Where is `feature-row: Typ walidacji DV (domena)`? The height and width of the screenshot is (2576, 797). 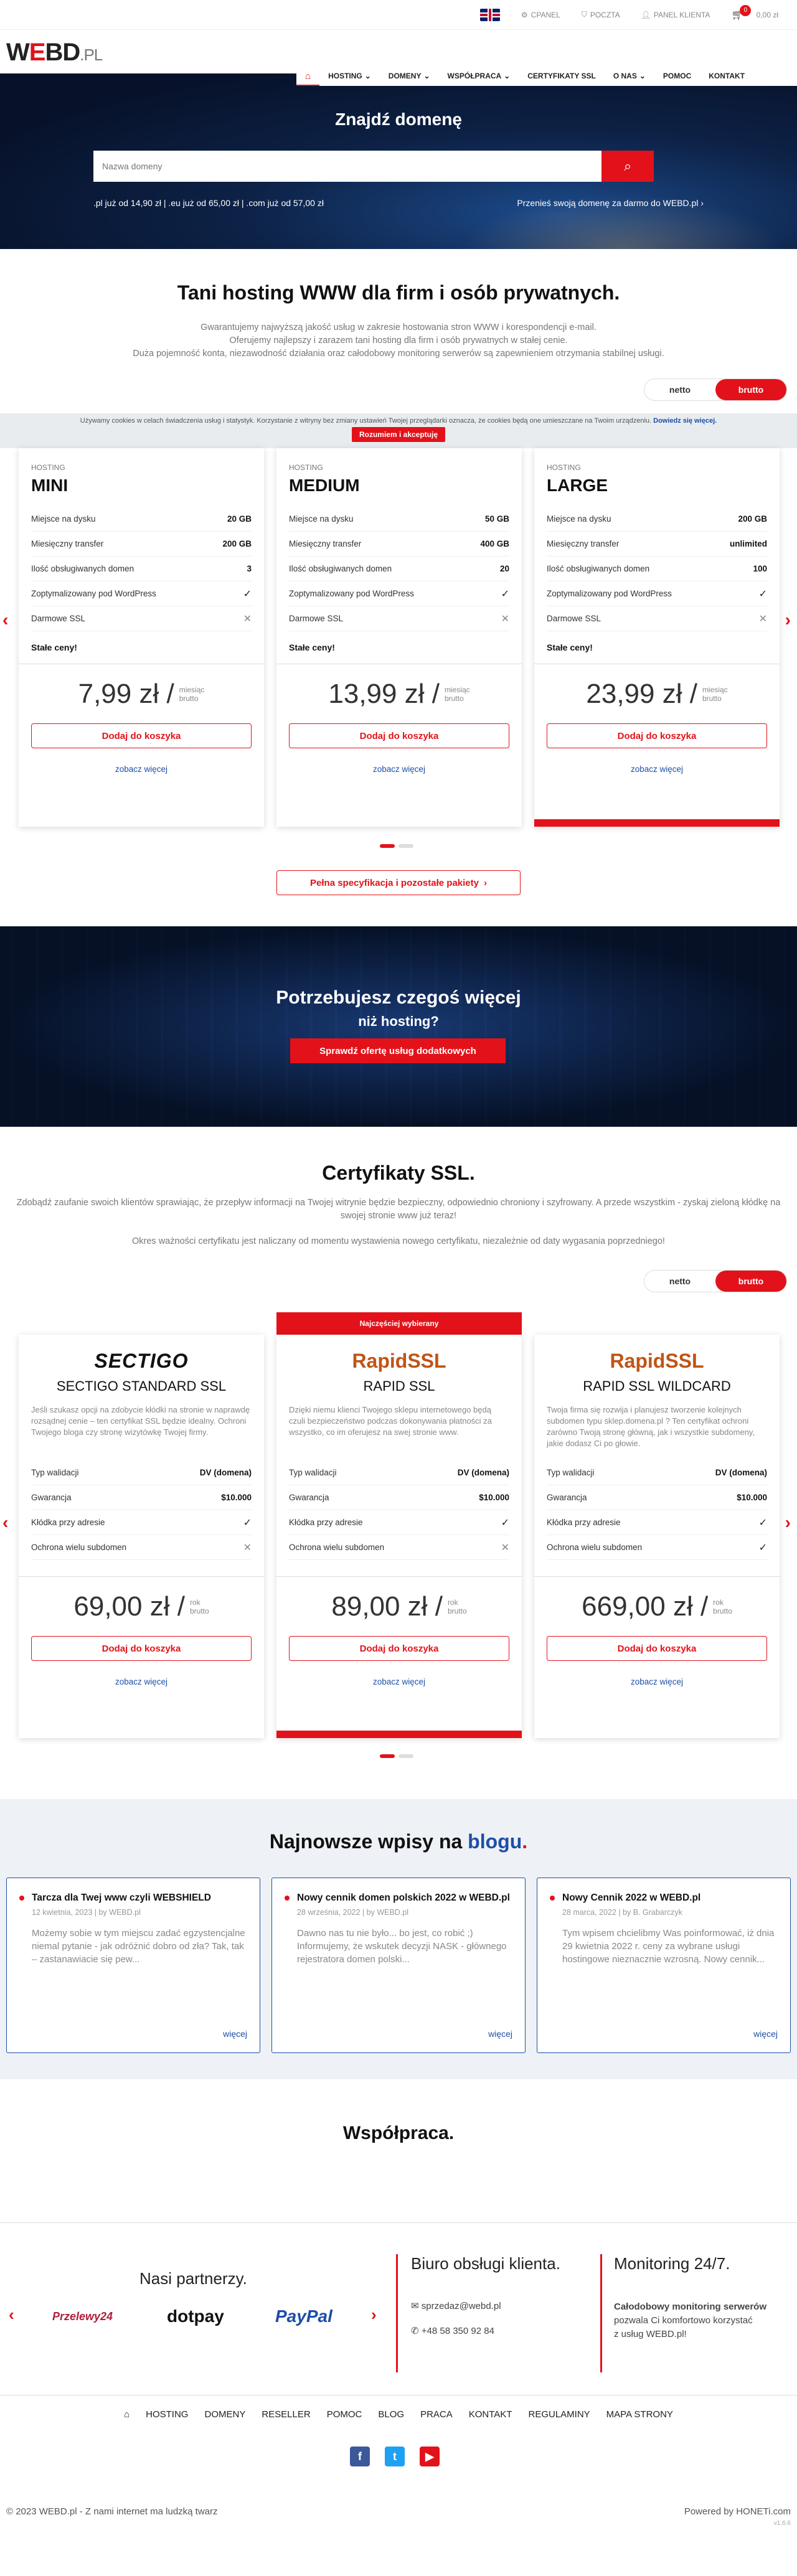
feature-row: Typ walidacji DV (domena) is located at coordinates (399, 1472).